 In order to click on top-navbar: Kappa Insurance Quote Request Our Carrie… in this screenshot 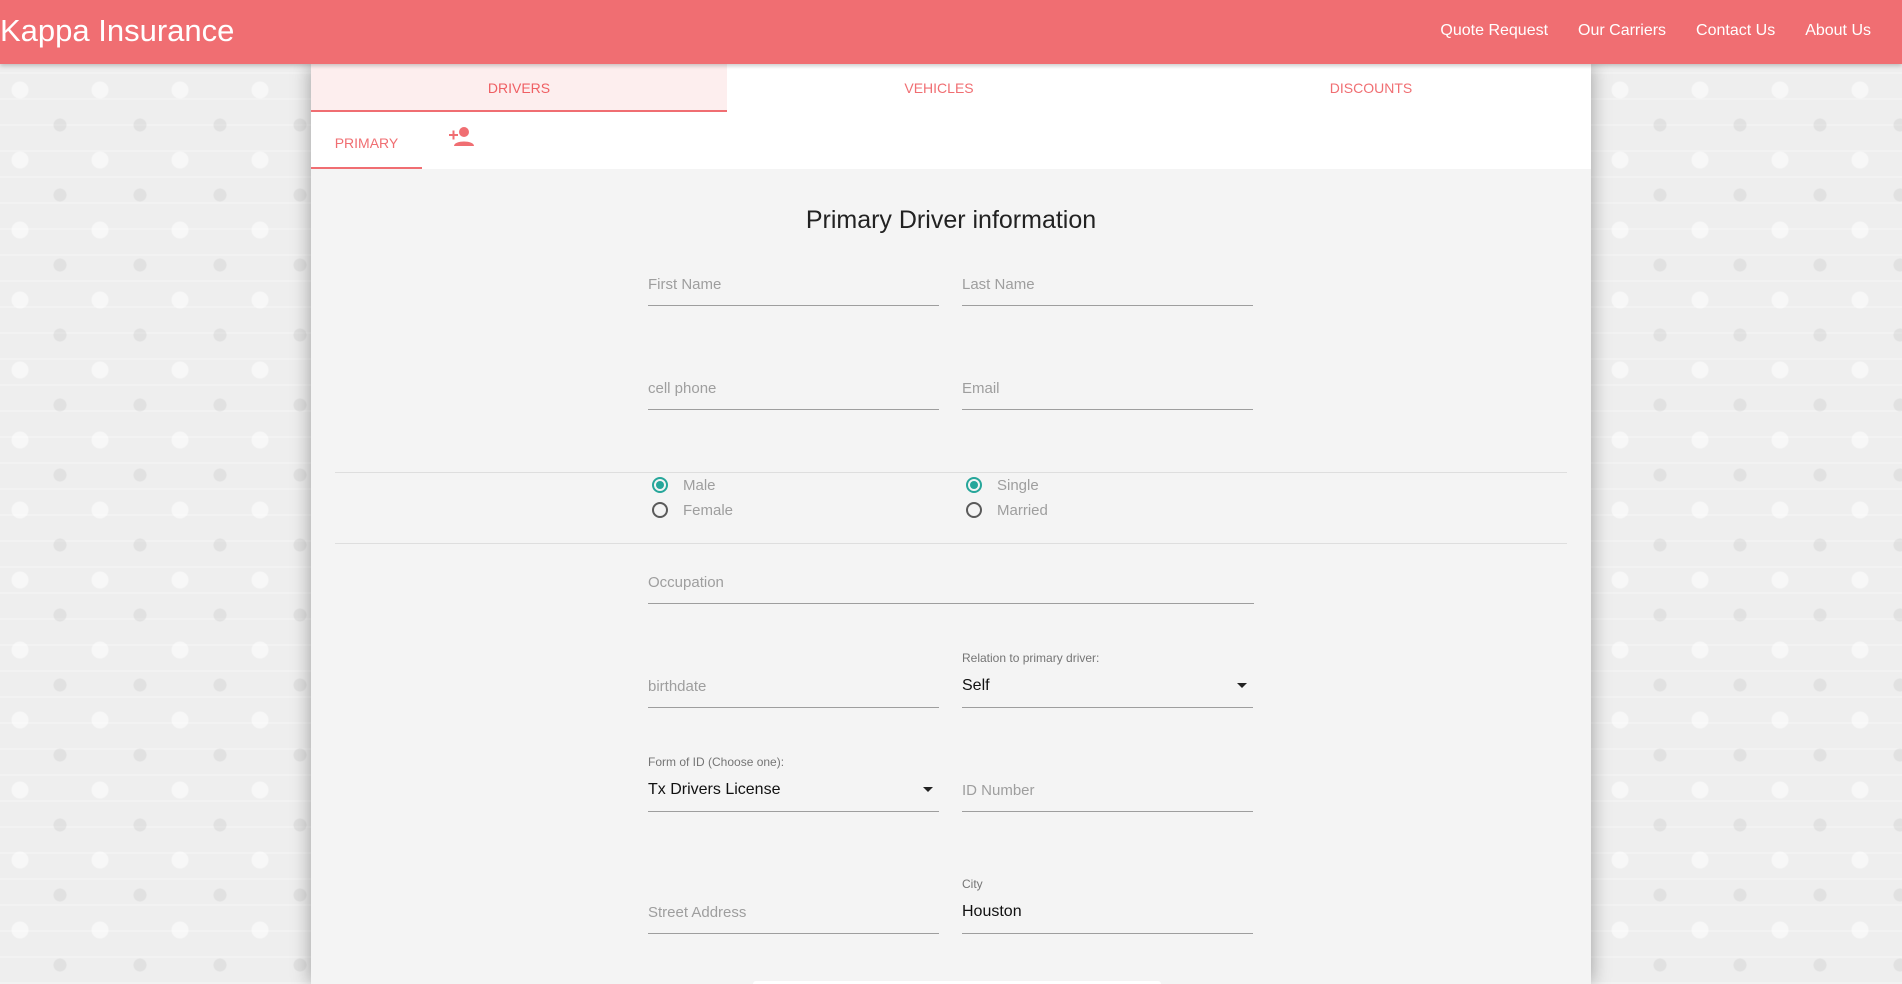, I will do `click(951, 32)`.